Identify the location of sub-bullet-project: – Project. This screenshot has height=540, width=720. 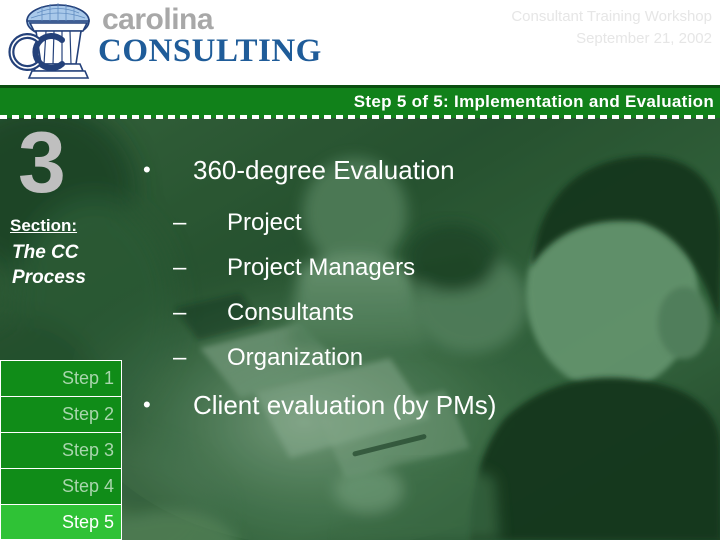
(218, 223).